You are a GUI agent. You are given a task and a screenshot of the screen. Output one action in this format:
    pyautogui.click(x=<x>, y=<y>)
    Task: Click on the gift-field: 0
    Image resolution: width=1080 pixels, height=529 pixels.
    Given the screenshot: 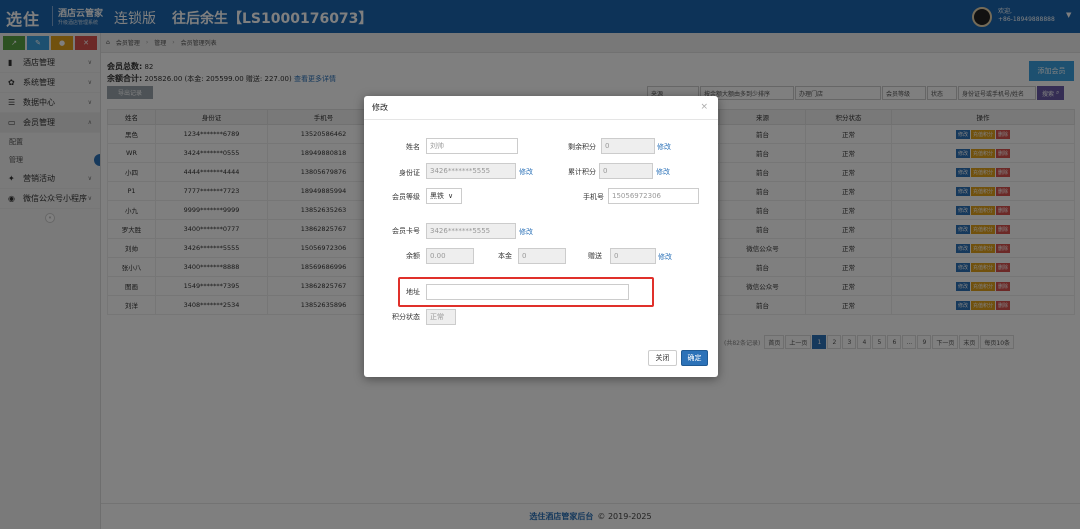 What is the action you would take?
    pyautogui.click(x=633, y=256)
    